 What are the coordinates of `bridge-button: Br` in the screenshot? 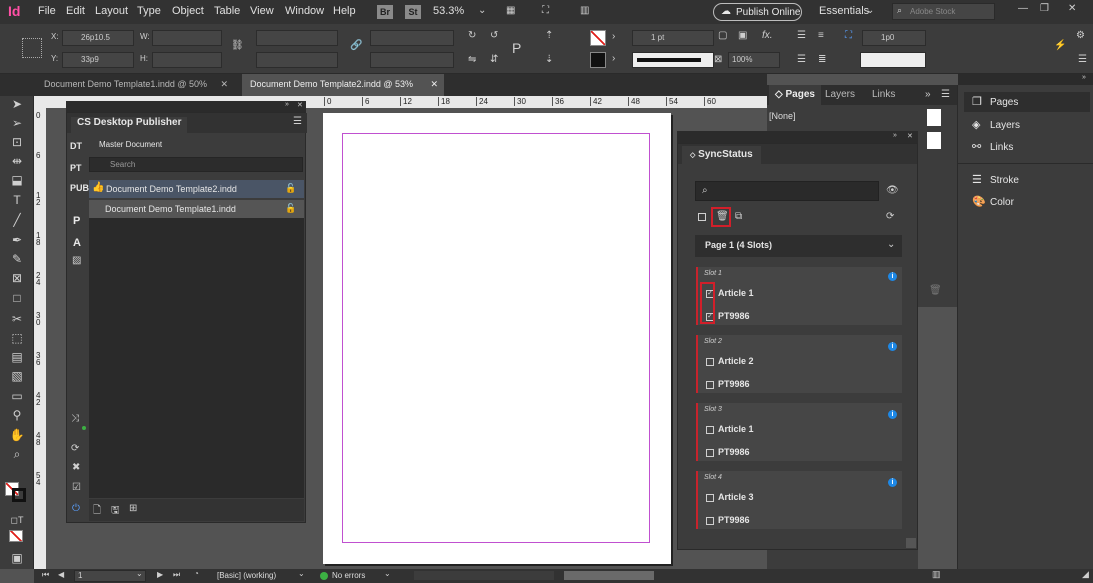 It's located at (385, 12).